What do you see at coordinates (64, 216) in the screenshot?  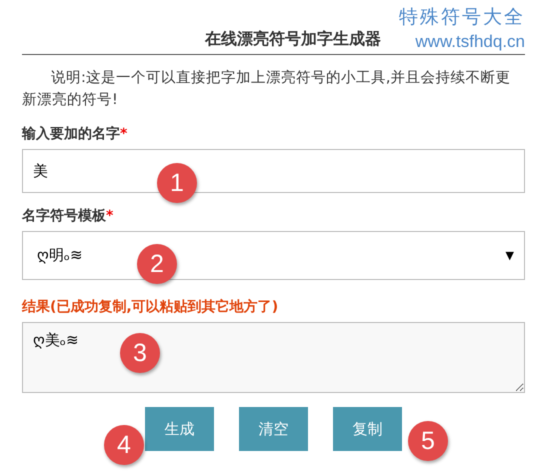 I see `field-label: 名字符号模板` at bounding box center [64, 216].